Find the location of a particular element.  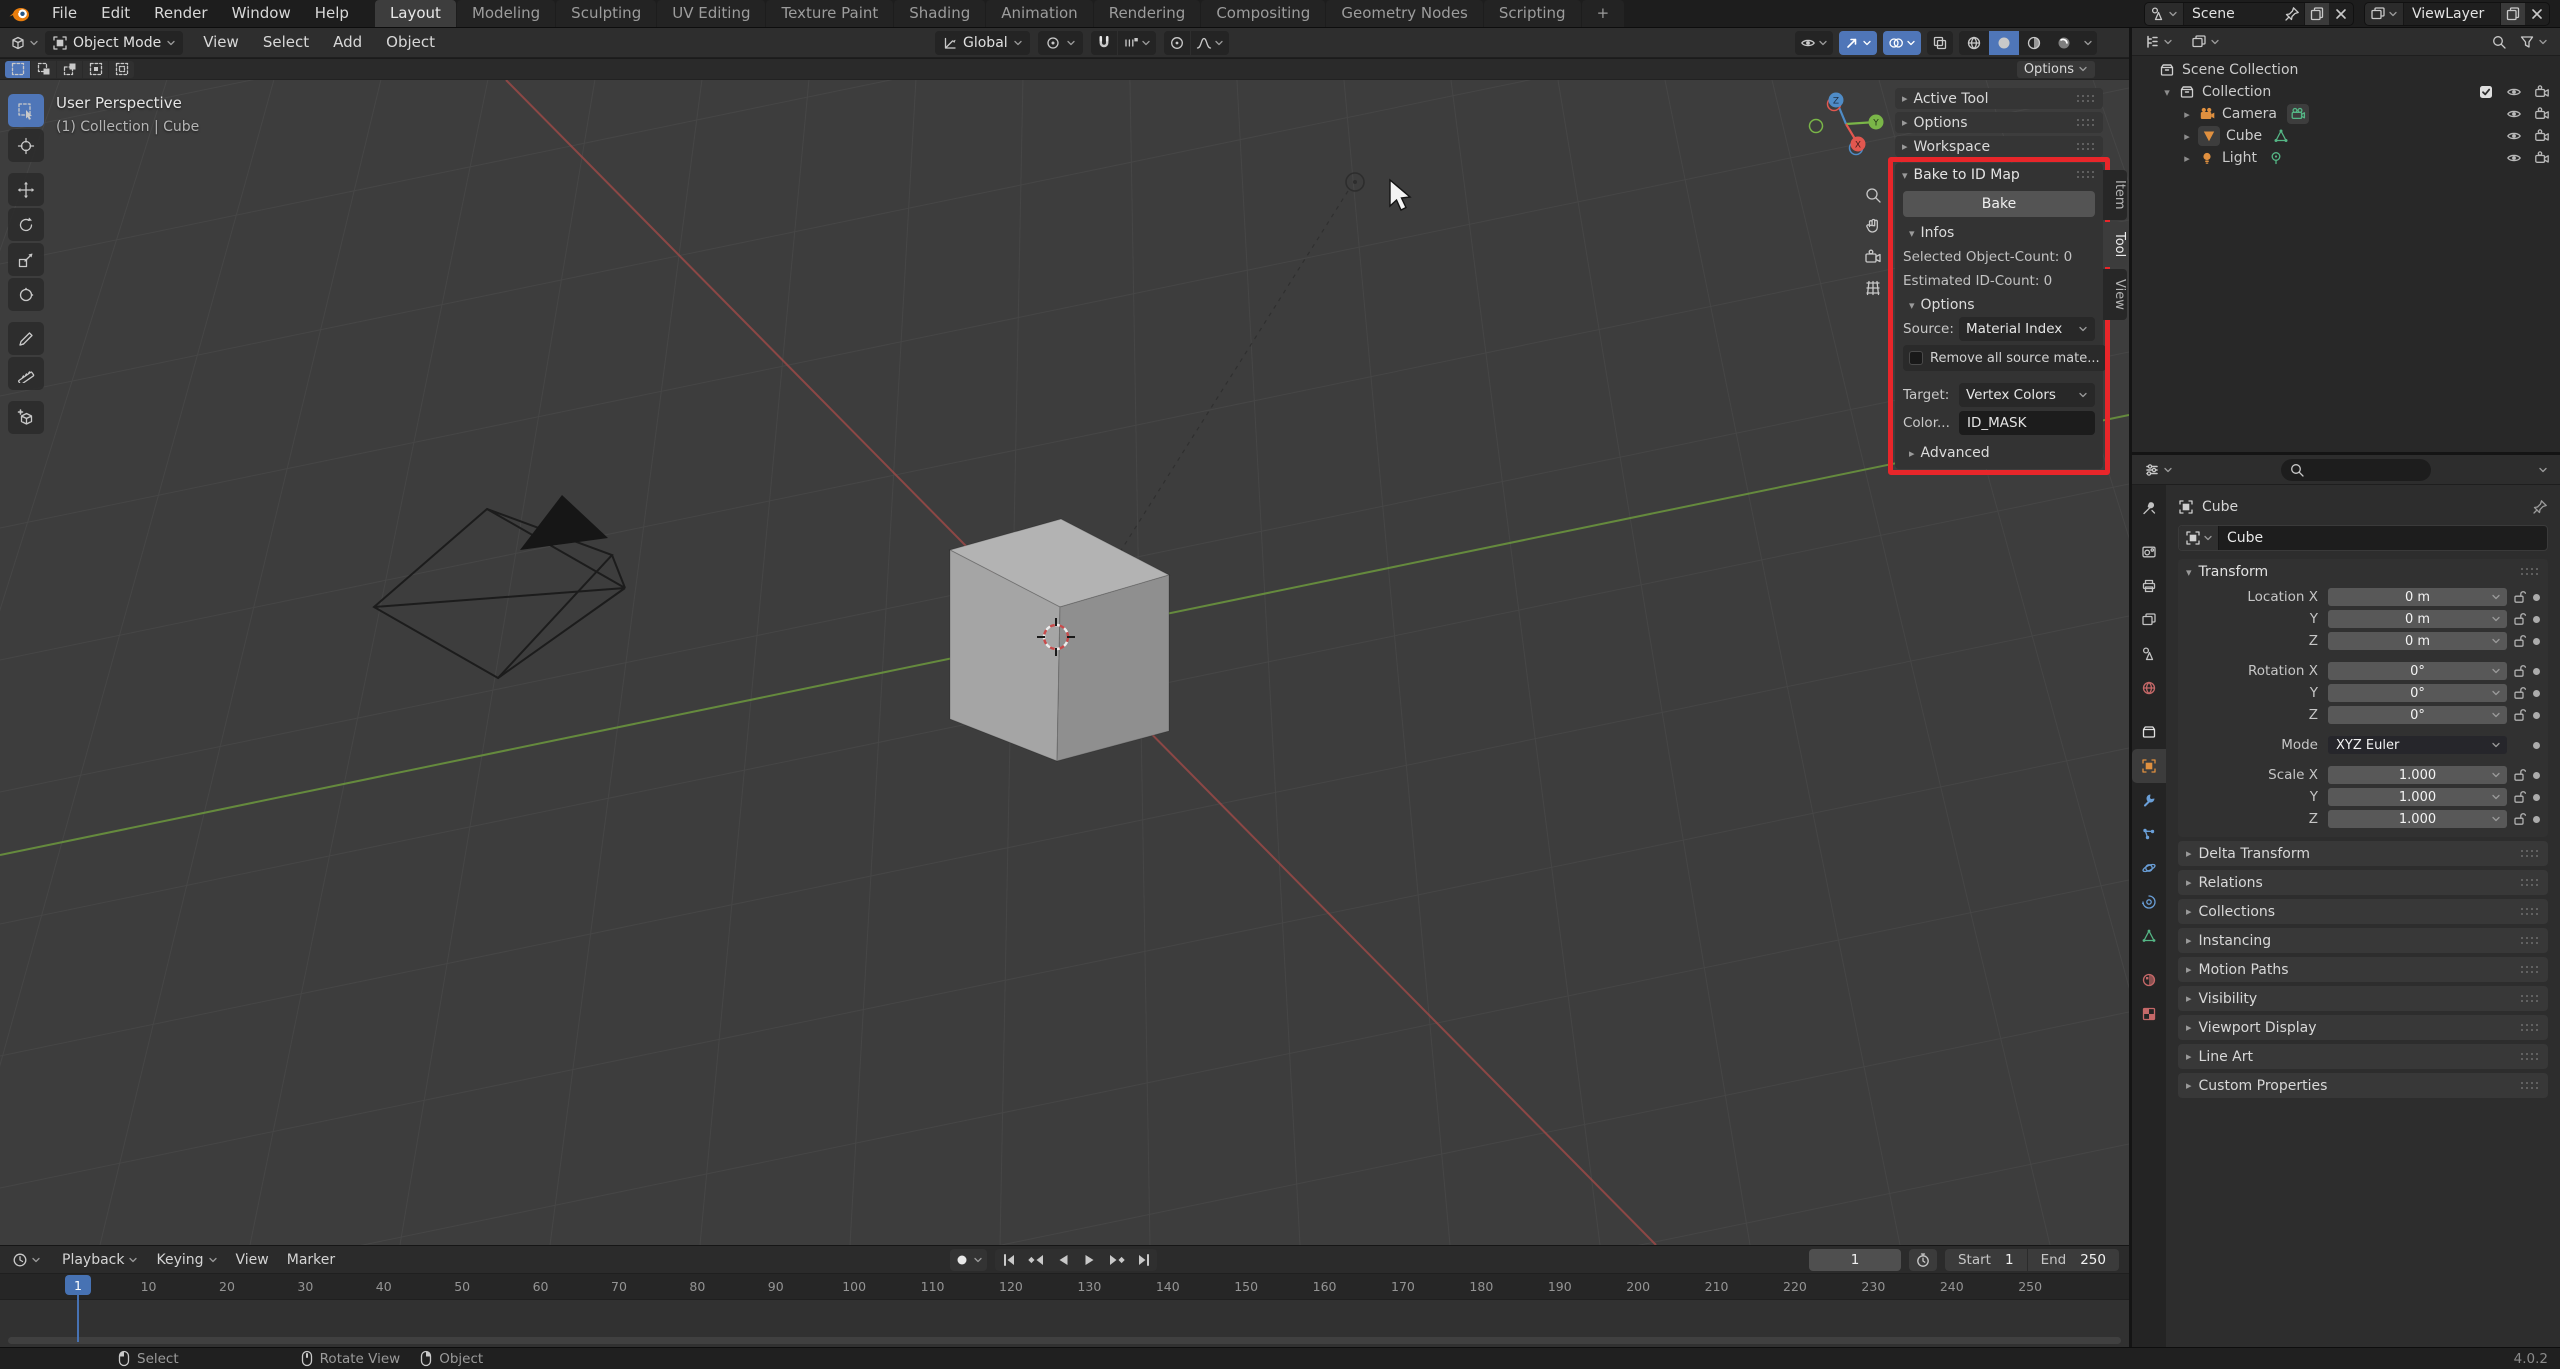

properties-collapsed-panel: ▸ Collections is located at coordinates (2363, 911).